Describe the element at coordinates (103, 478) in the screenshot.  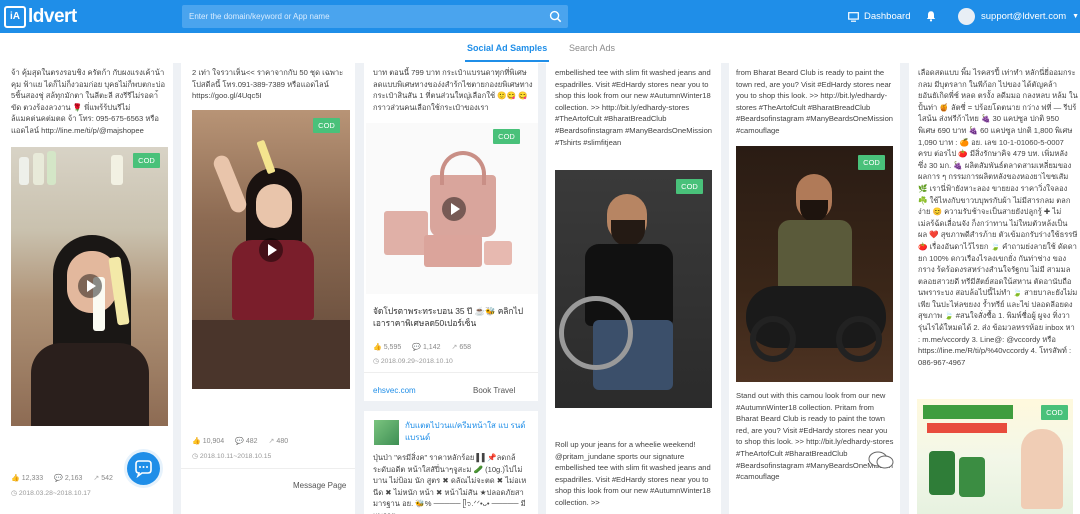
I see `shares-count: ↗ 542` at that location.